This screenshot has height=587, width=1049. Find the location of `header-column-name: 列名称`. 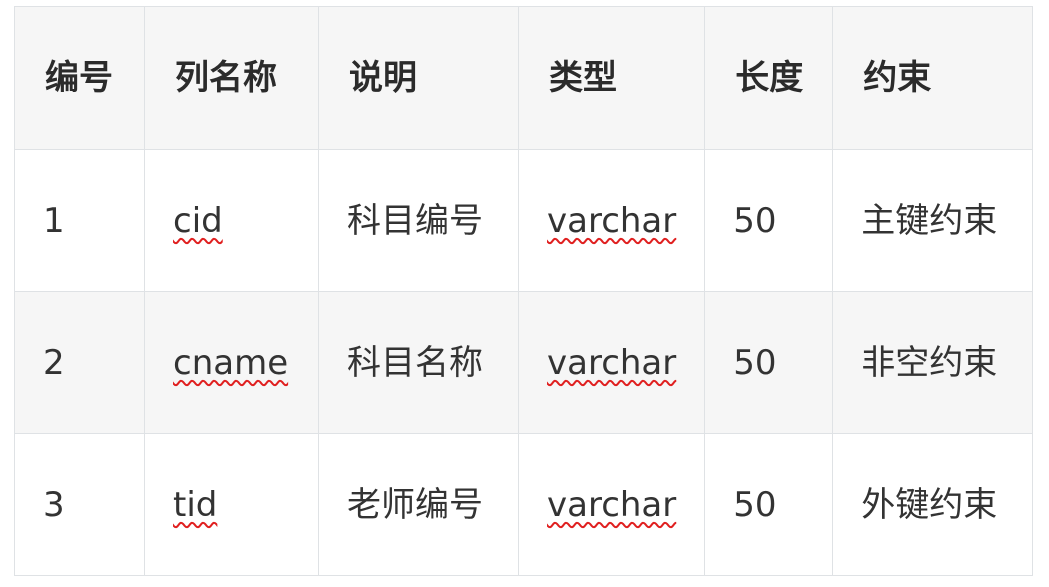

header-column-name: 列名称 is located at coordinates (231, 78).